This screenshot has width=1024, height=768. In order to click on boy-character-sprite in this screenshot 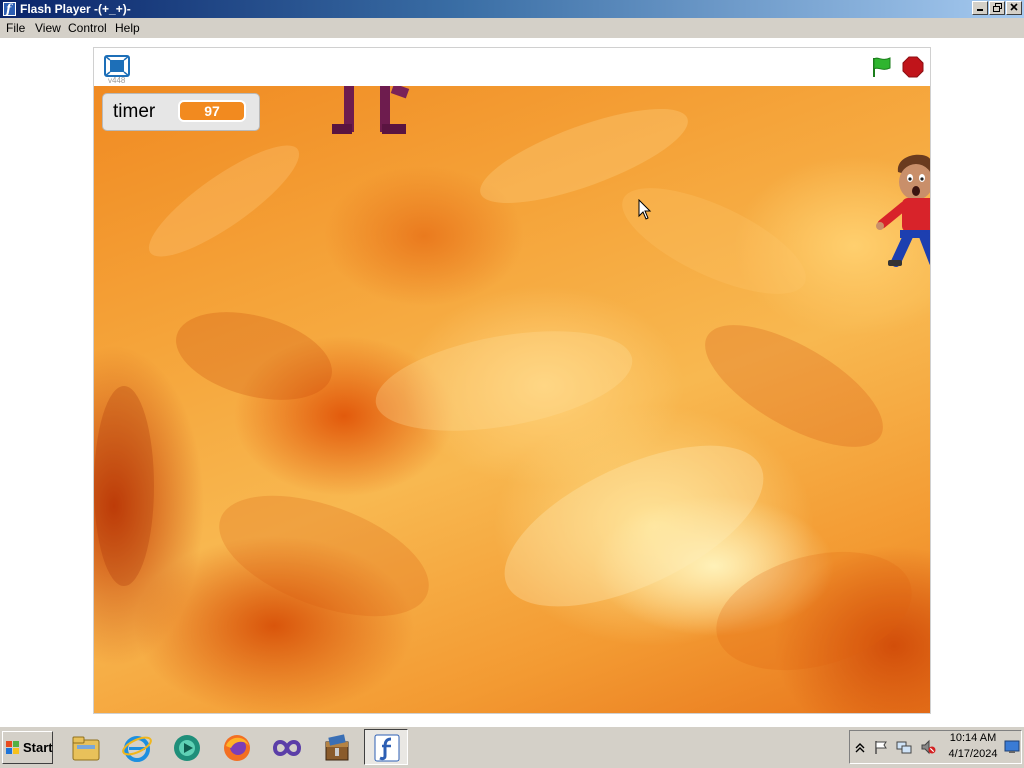, I will do `click(902, 212)`.